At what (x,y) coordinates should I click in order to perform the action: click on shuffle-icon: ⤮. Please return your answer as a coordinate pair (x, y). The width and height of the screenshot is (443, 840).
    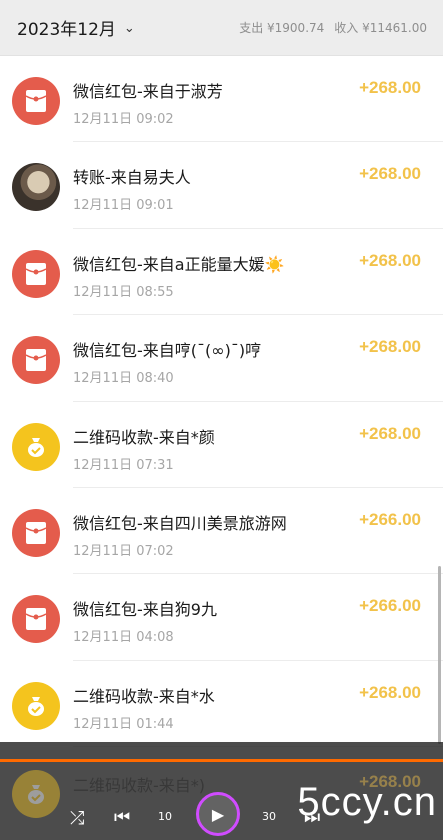
    Looking at the image, I should click on (77, 818).